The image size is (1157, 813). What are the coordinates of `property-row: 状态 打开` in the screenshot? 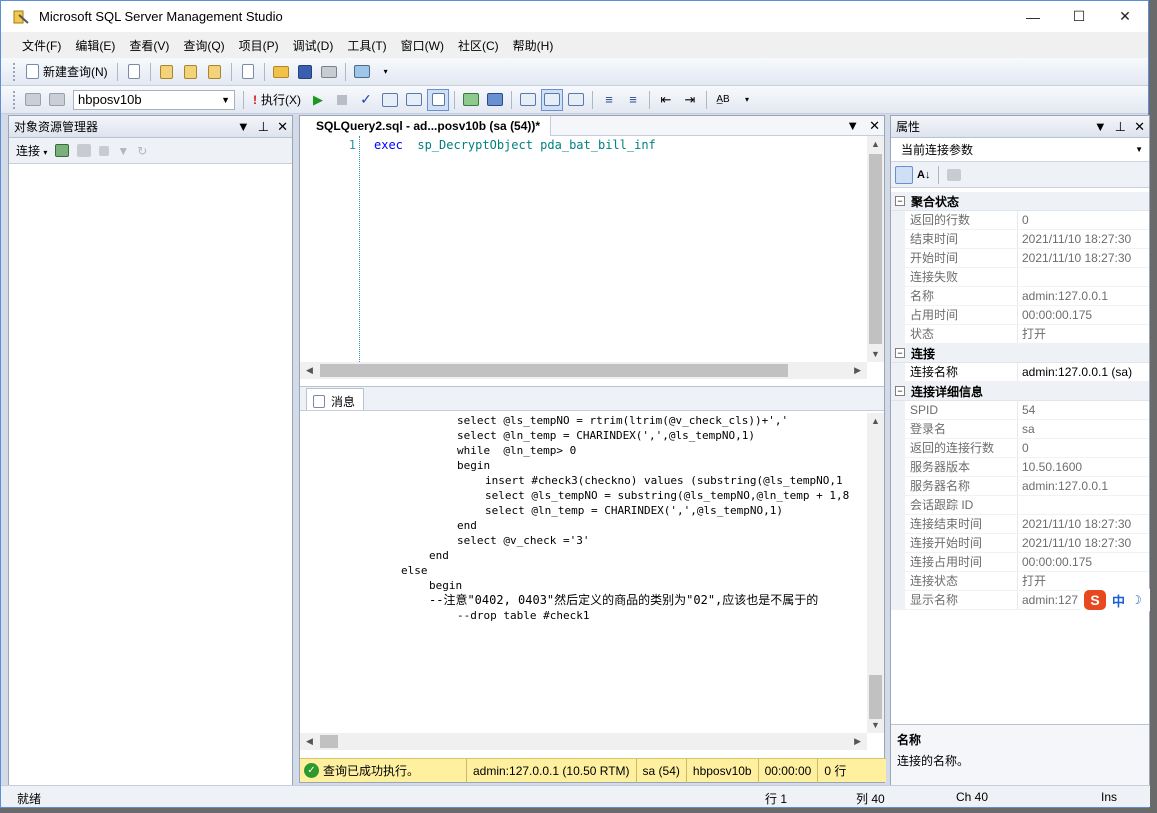 It's located at (1020, 334).